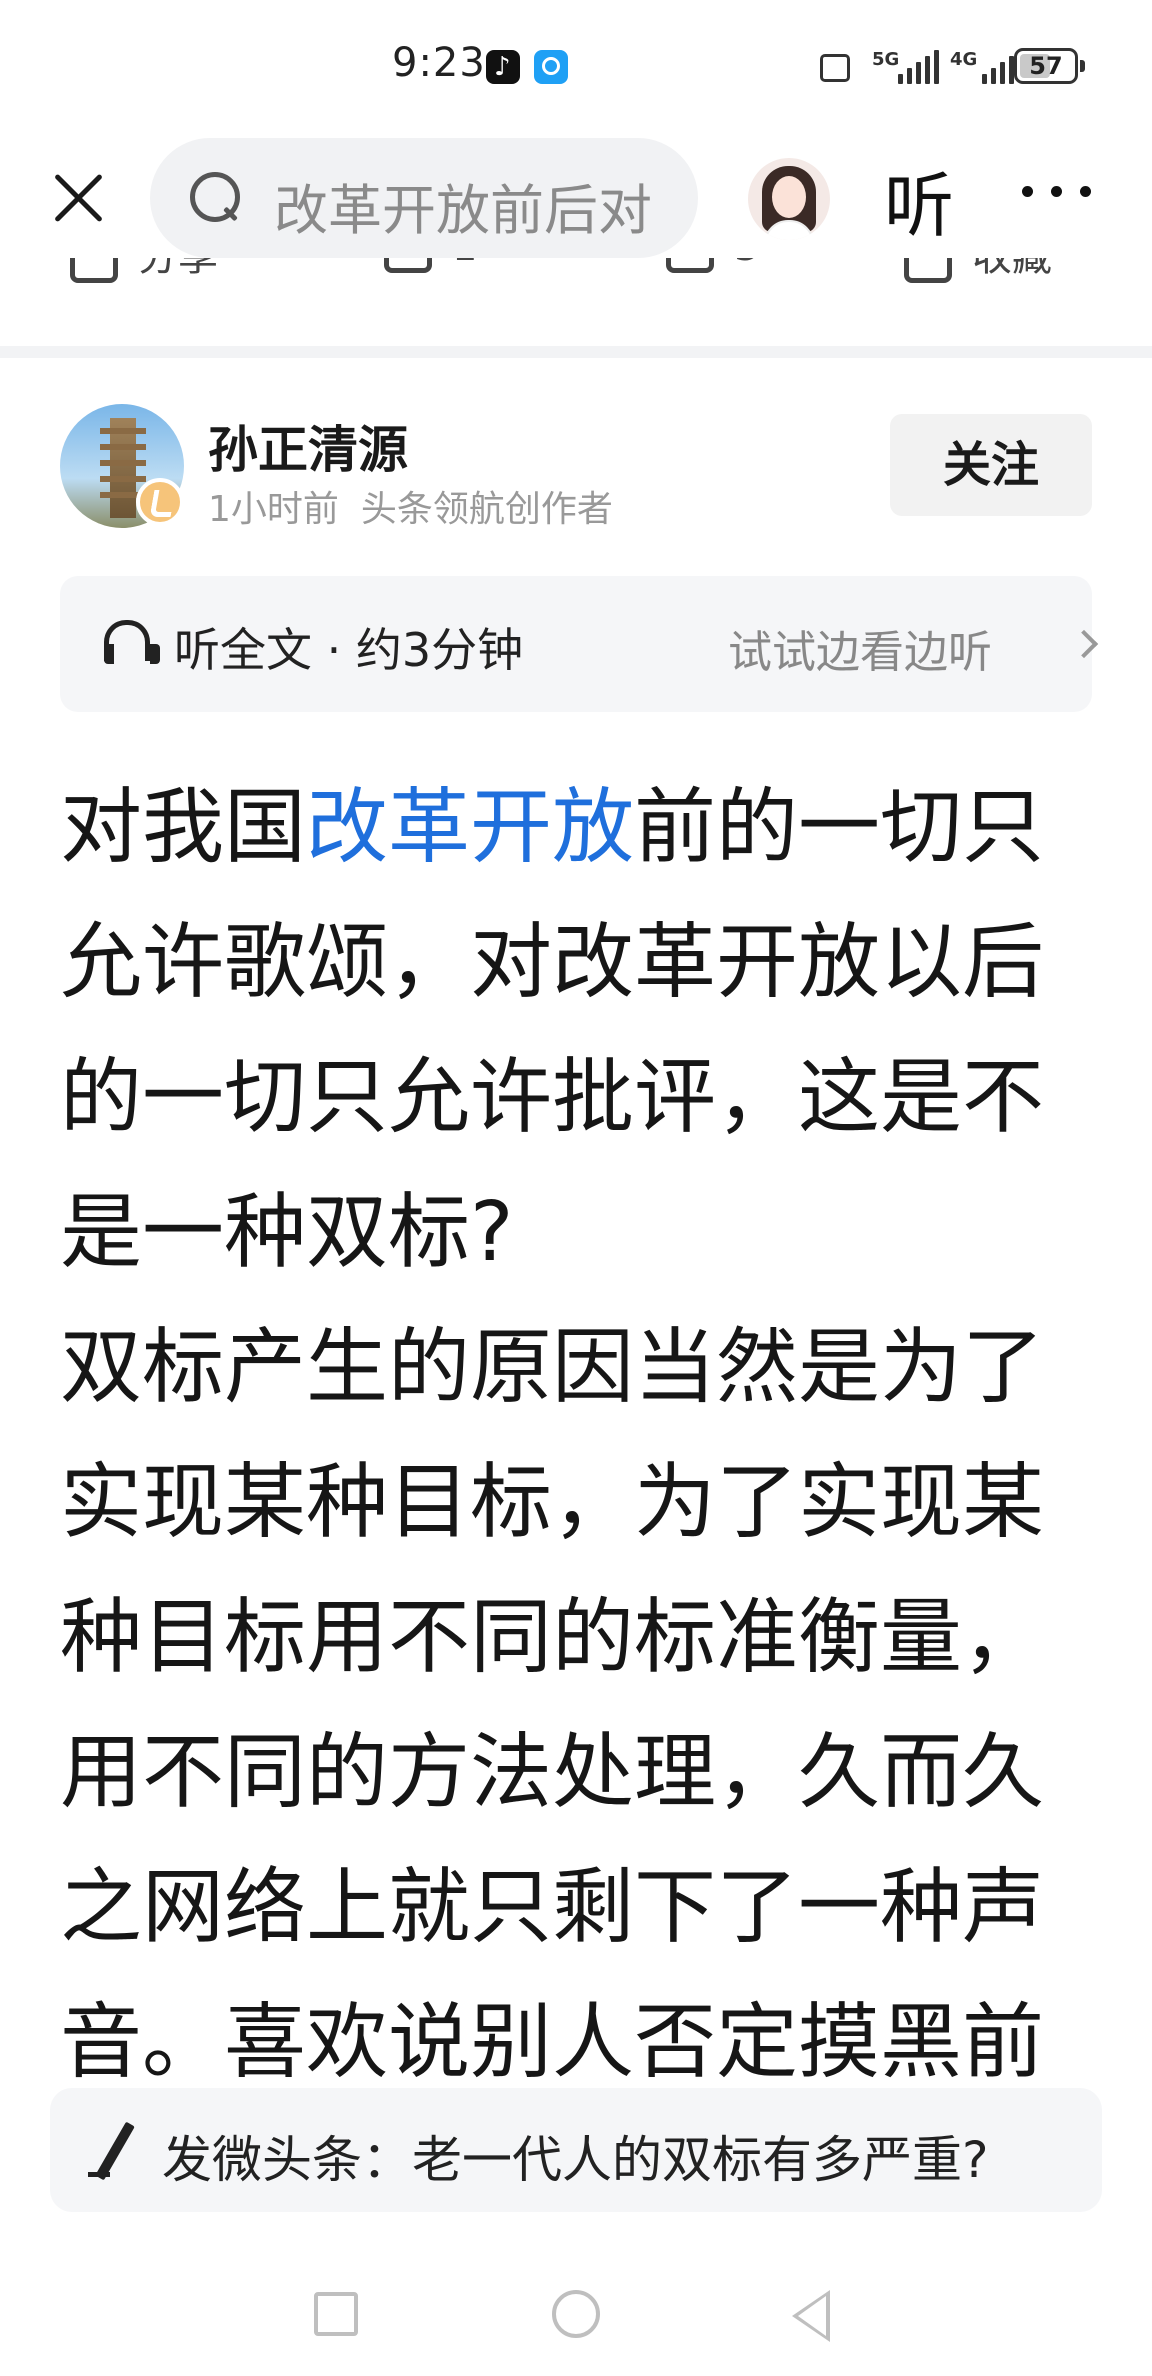 This screenshot has width=1152, height=2376. What do you see at coordinates (116, 2150) in the screenshot?
I see `pen-icon` at bounding box center [116, 2150].